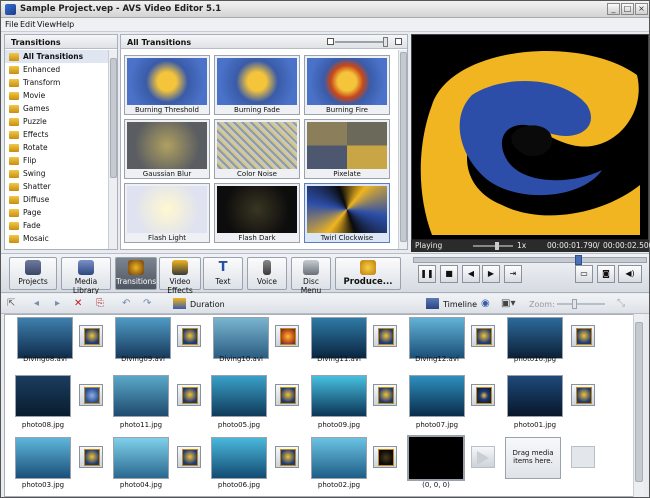 This screenshot has height=498, width=650. I want to click on transition-tile: Color Noise, so click(257, 149).